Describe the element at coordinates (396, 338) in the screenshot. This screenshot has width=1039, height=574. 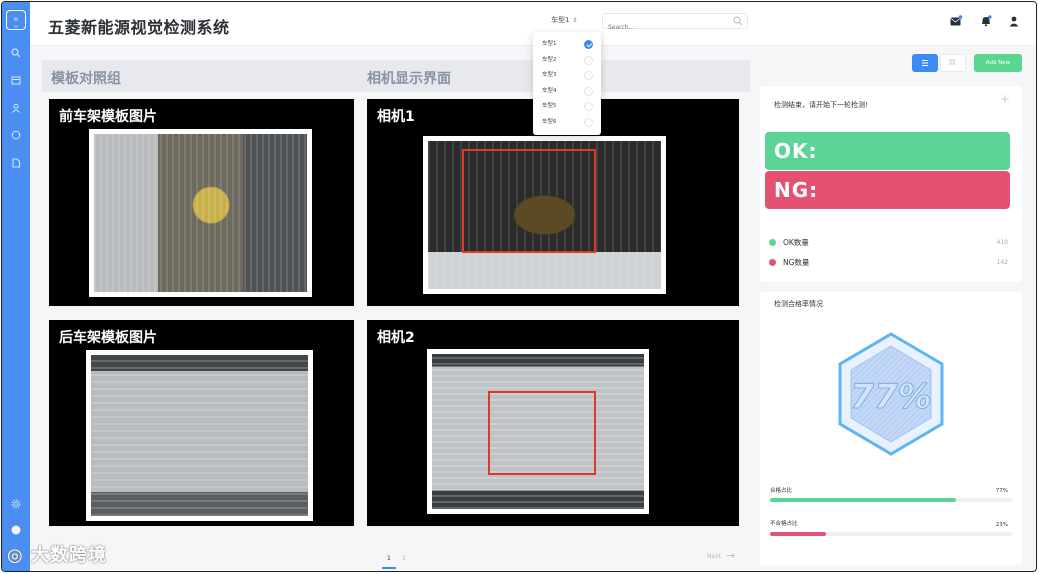
I see `panel-title: 相机2` at that location.